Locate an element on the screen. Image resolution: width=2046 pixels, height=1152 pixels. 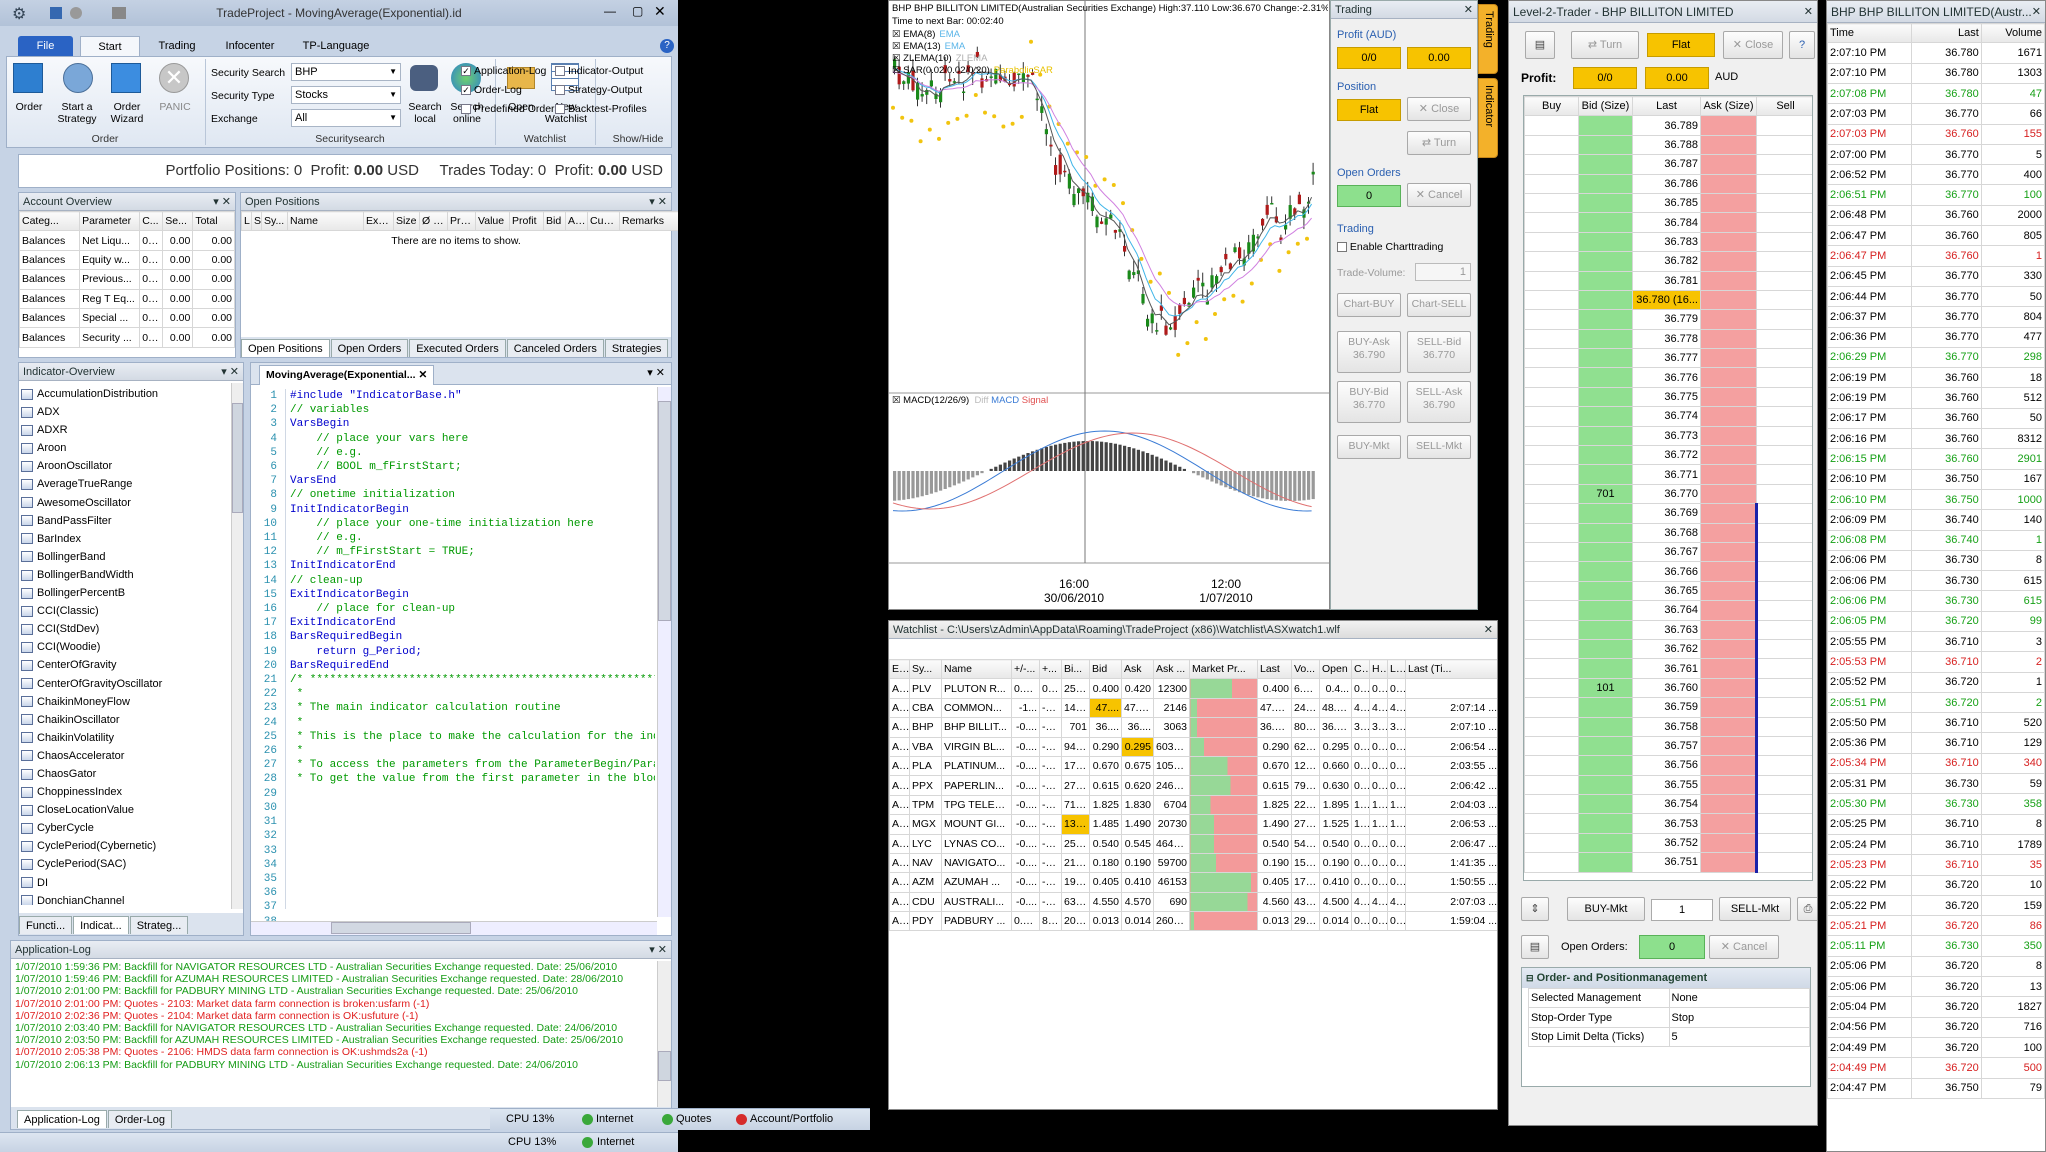
editor-hscroll is located at coordinates (454, 928).